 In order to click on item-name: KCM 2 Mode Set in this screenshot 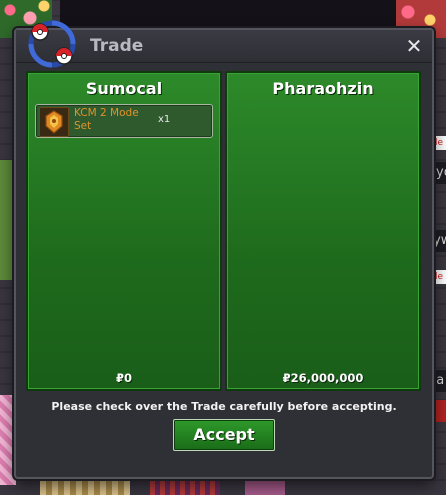, I will do `click(106, 119)`.